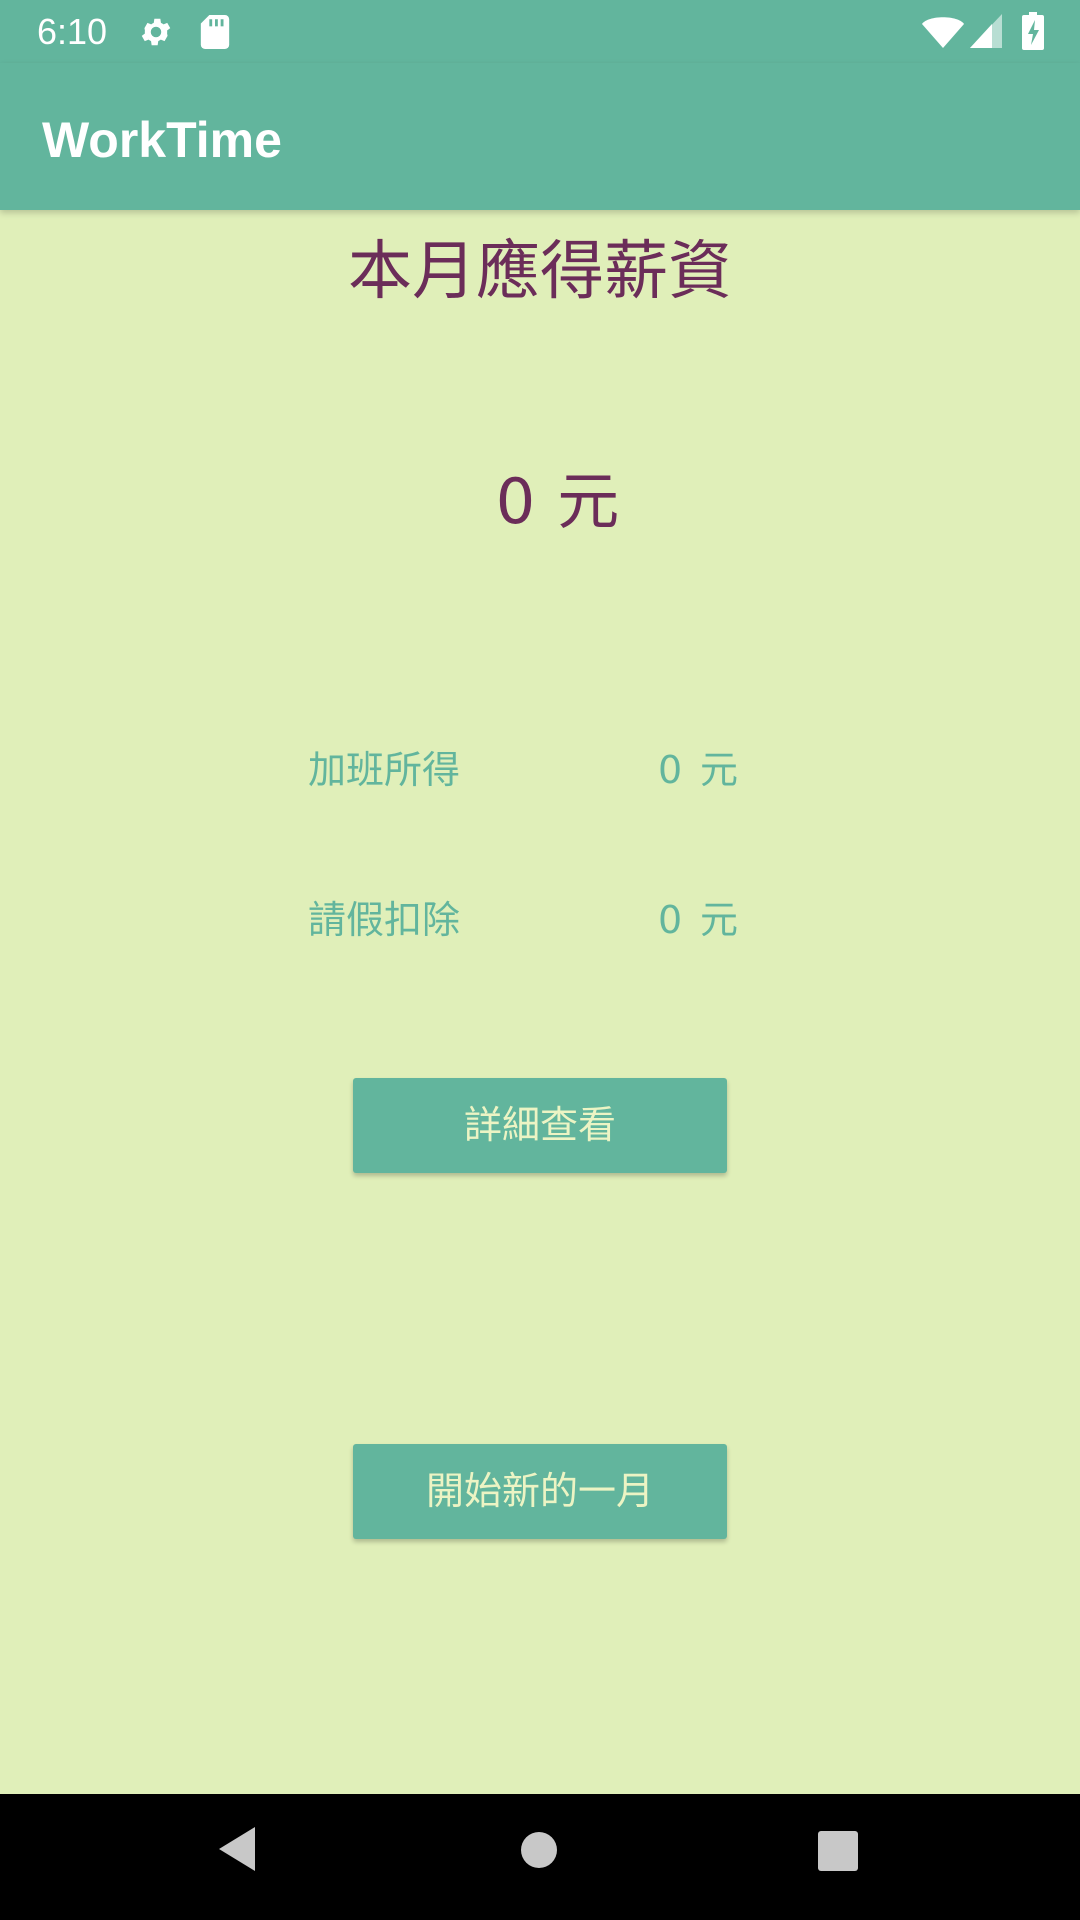 The height and width of the screenshot is (1920, 1080). I want to click on recents-icon, so click(838, 1853).